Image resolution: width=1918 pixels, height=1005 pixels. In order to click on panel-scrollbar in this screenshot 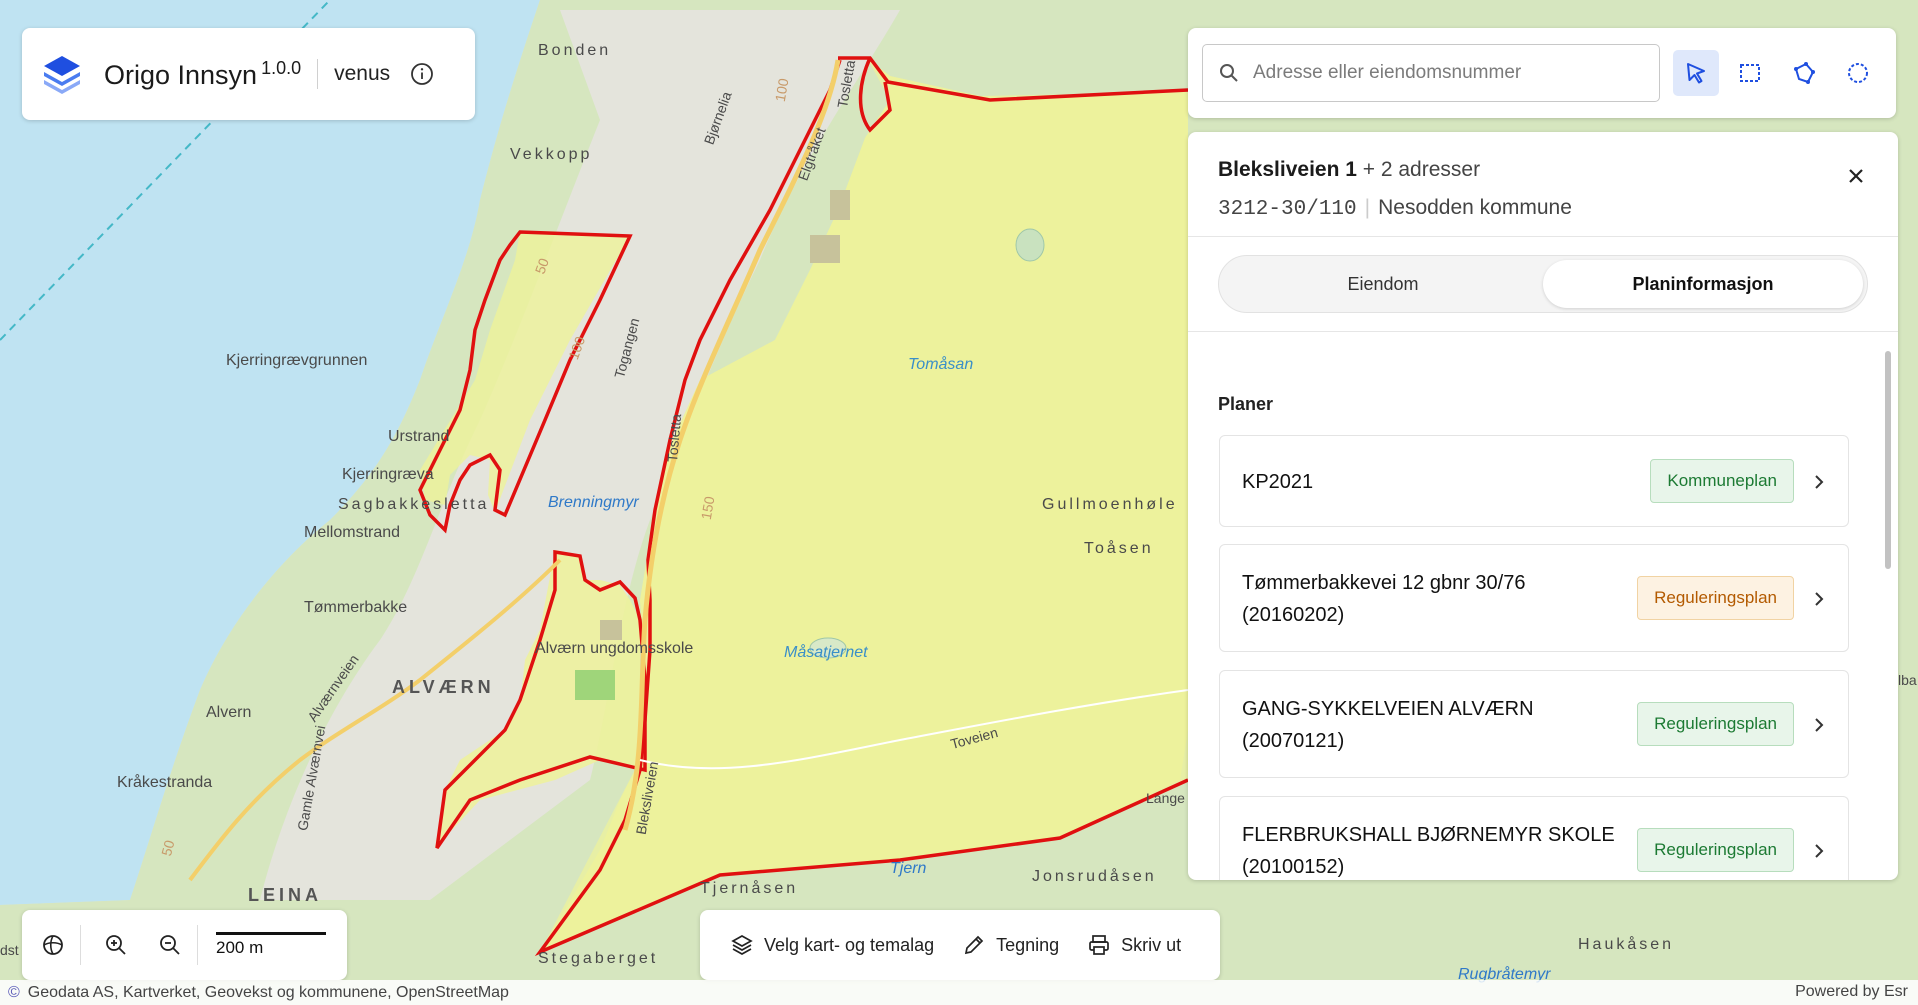, I will do `click(1888, 610)`.